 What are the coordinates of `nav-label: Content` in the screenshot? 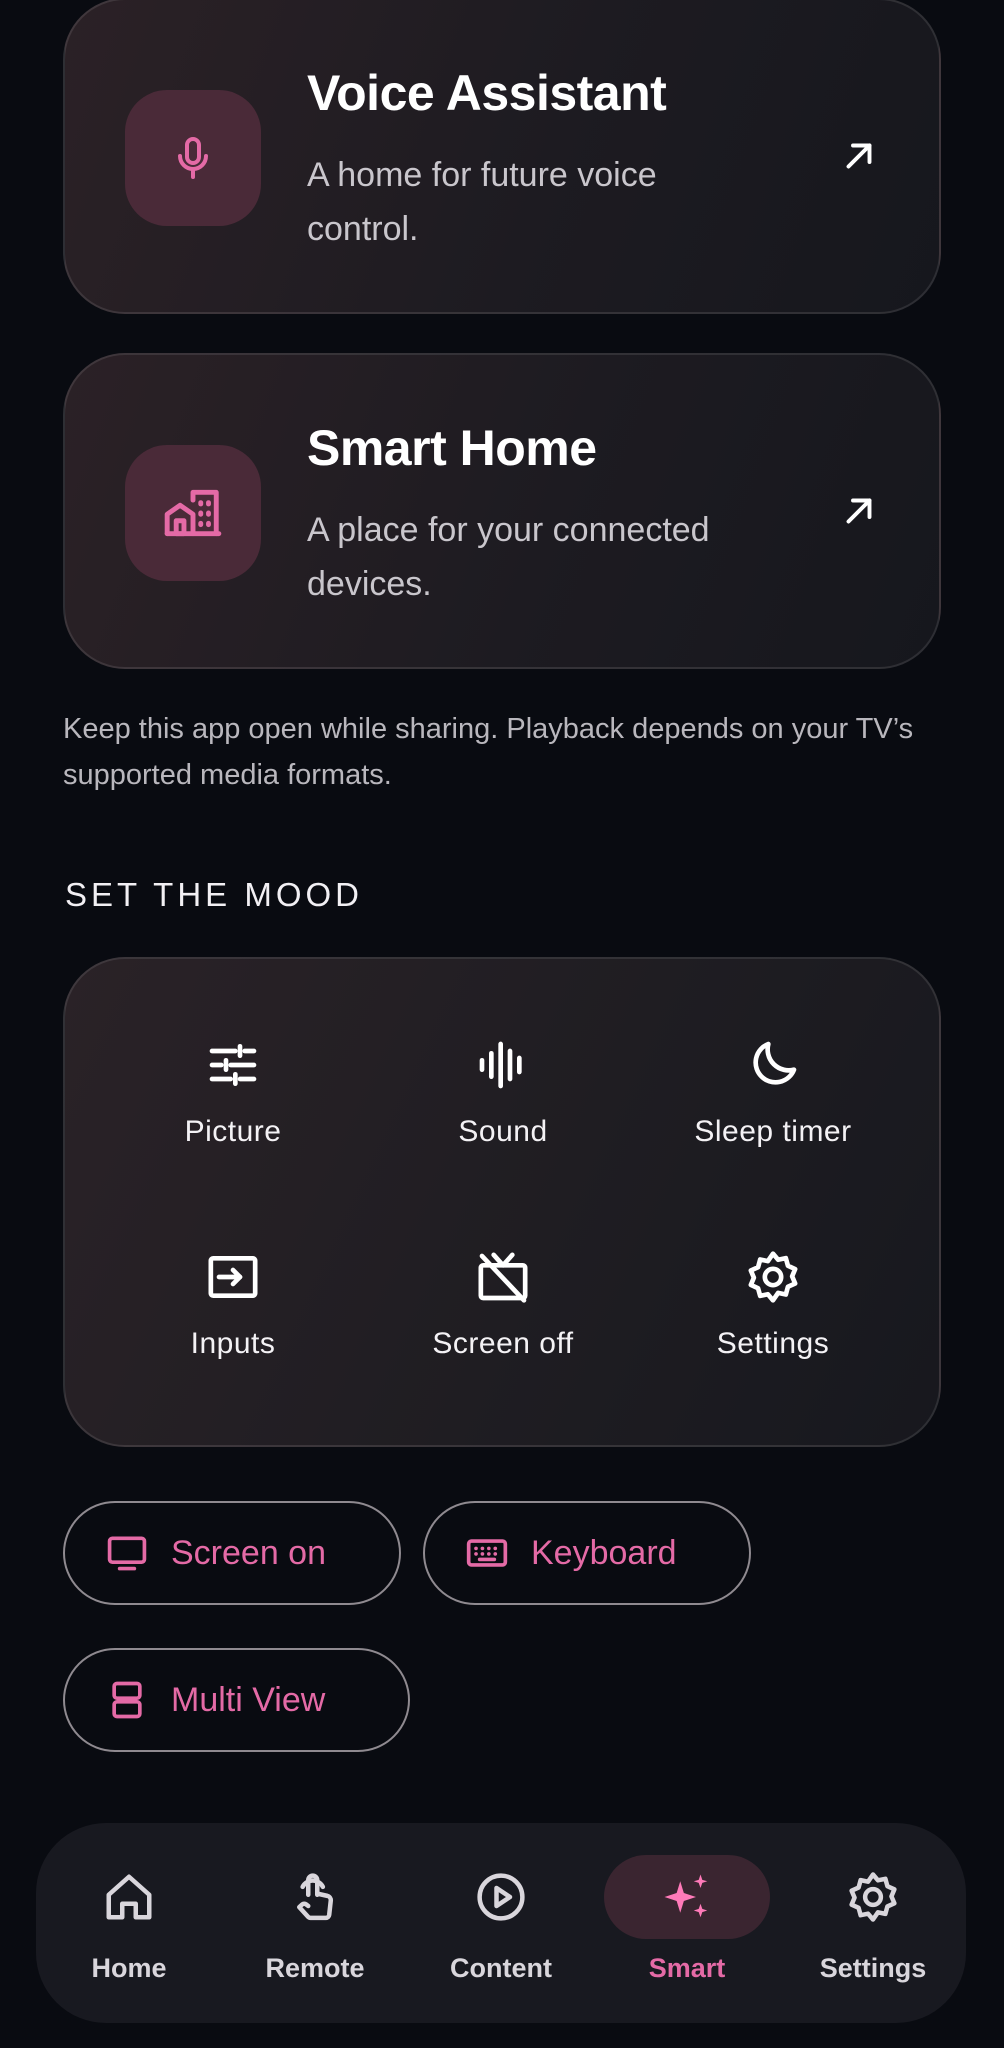 It's located at (501, 1968).